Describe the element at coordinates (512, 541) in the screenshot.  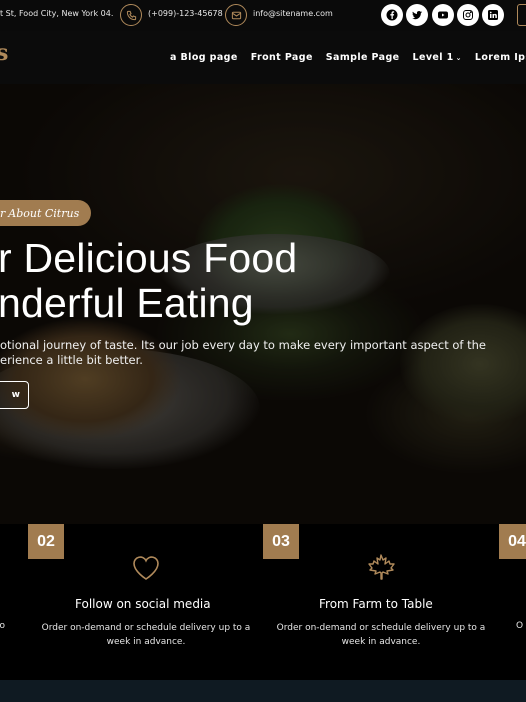
I see `feature-number-04: 04` at that location.